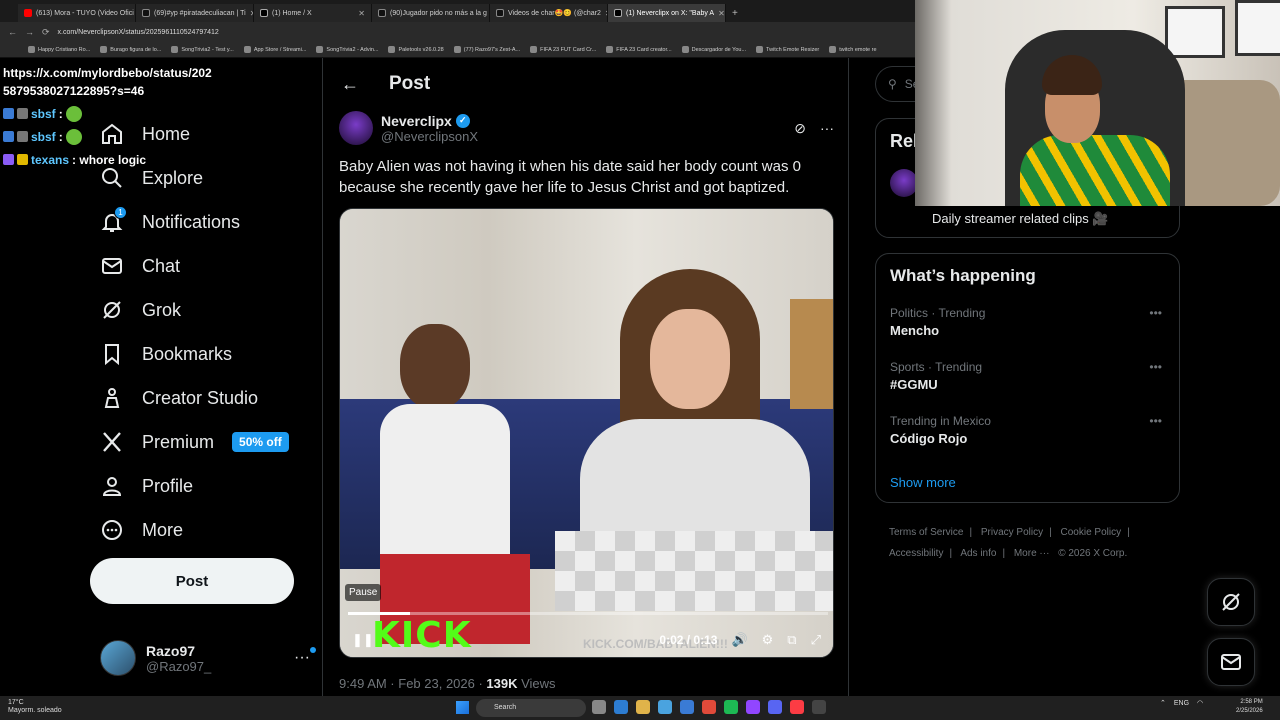 Image resolution: width=1280 pixels, height=720 pixels. What do you see at coordinates (412, 683) in the screenshot?
I see `post-timestamp: 9:49 AM · Feb 23, 2026 ·` at bounding box center [412, 683].